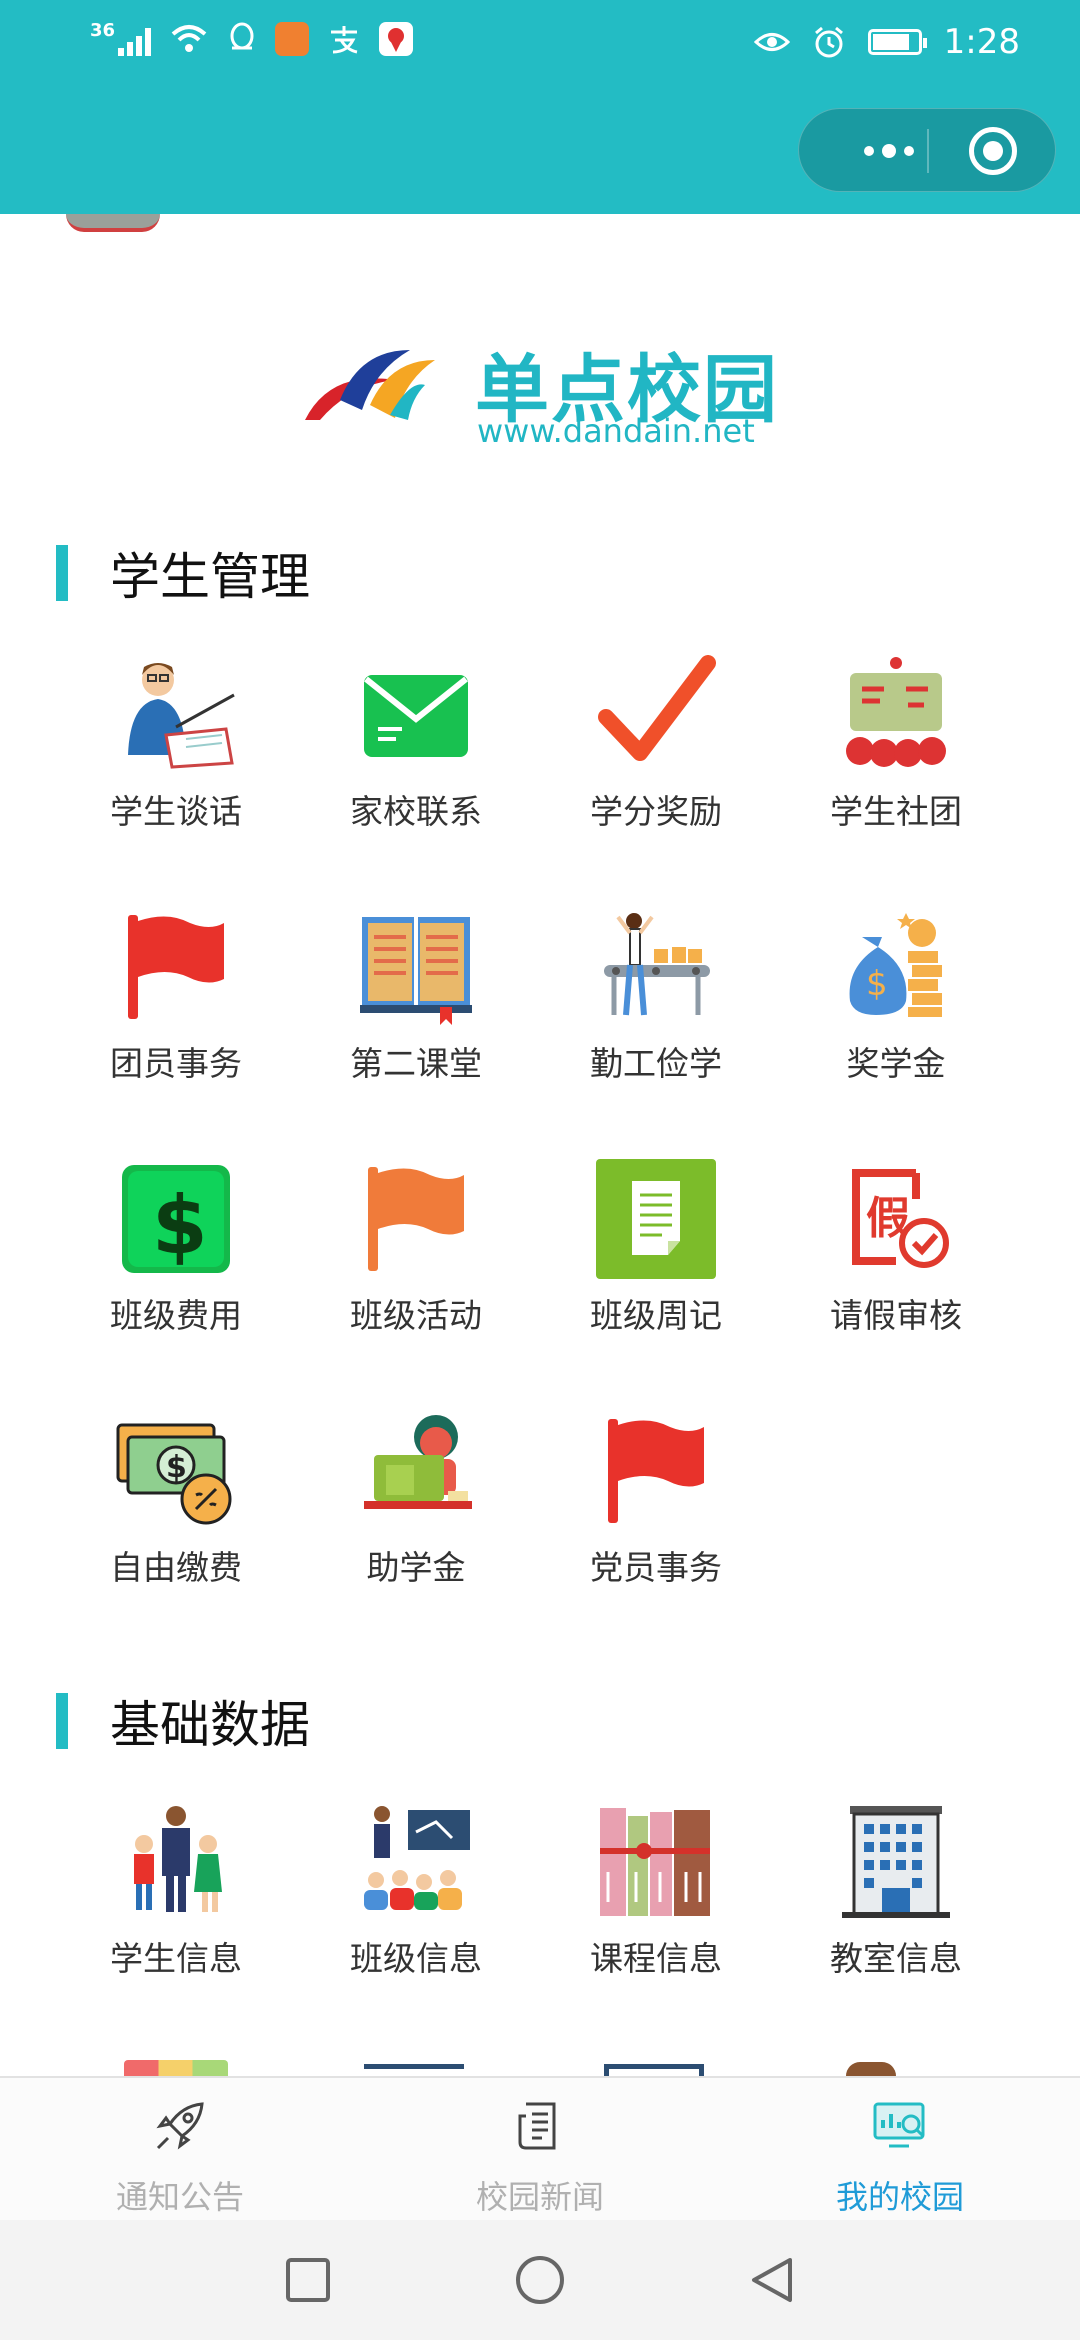  Describe the element at coordinates (896, 715) in the screenshot. I see `club-board-icon` at that location.